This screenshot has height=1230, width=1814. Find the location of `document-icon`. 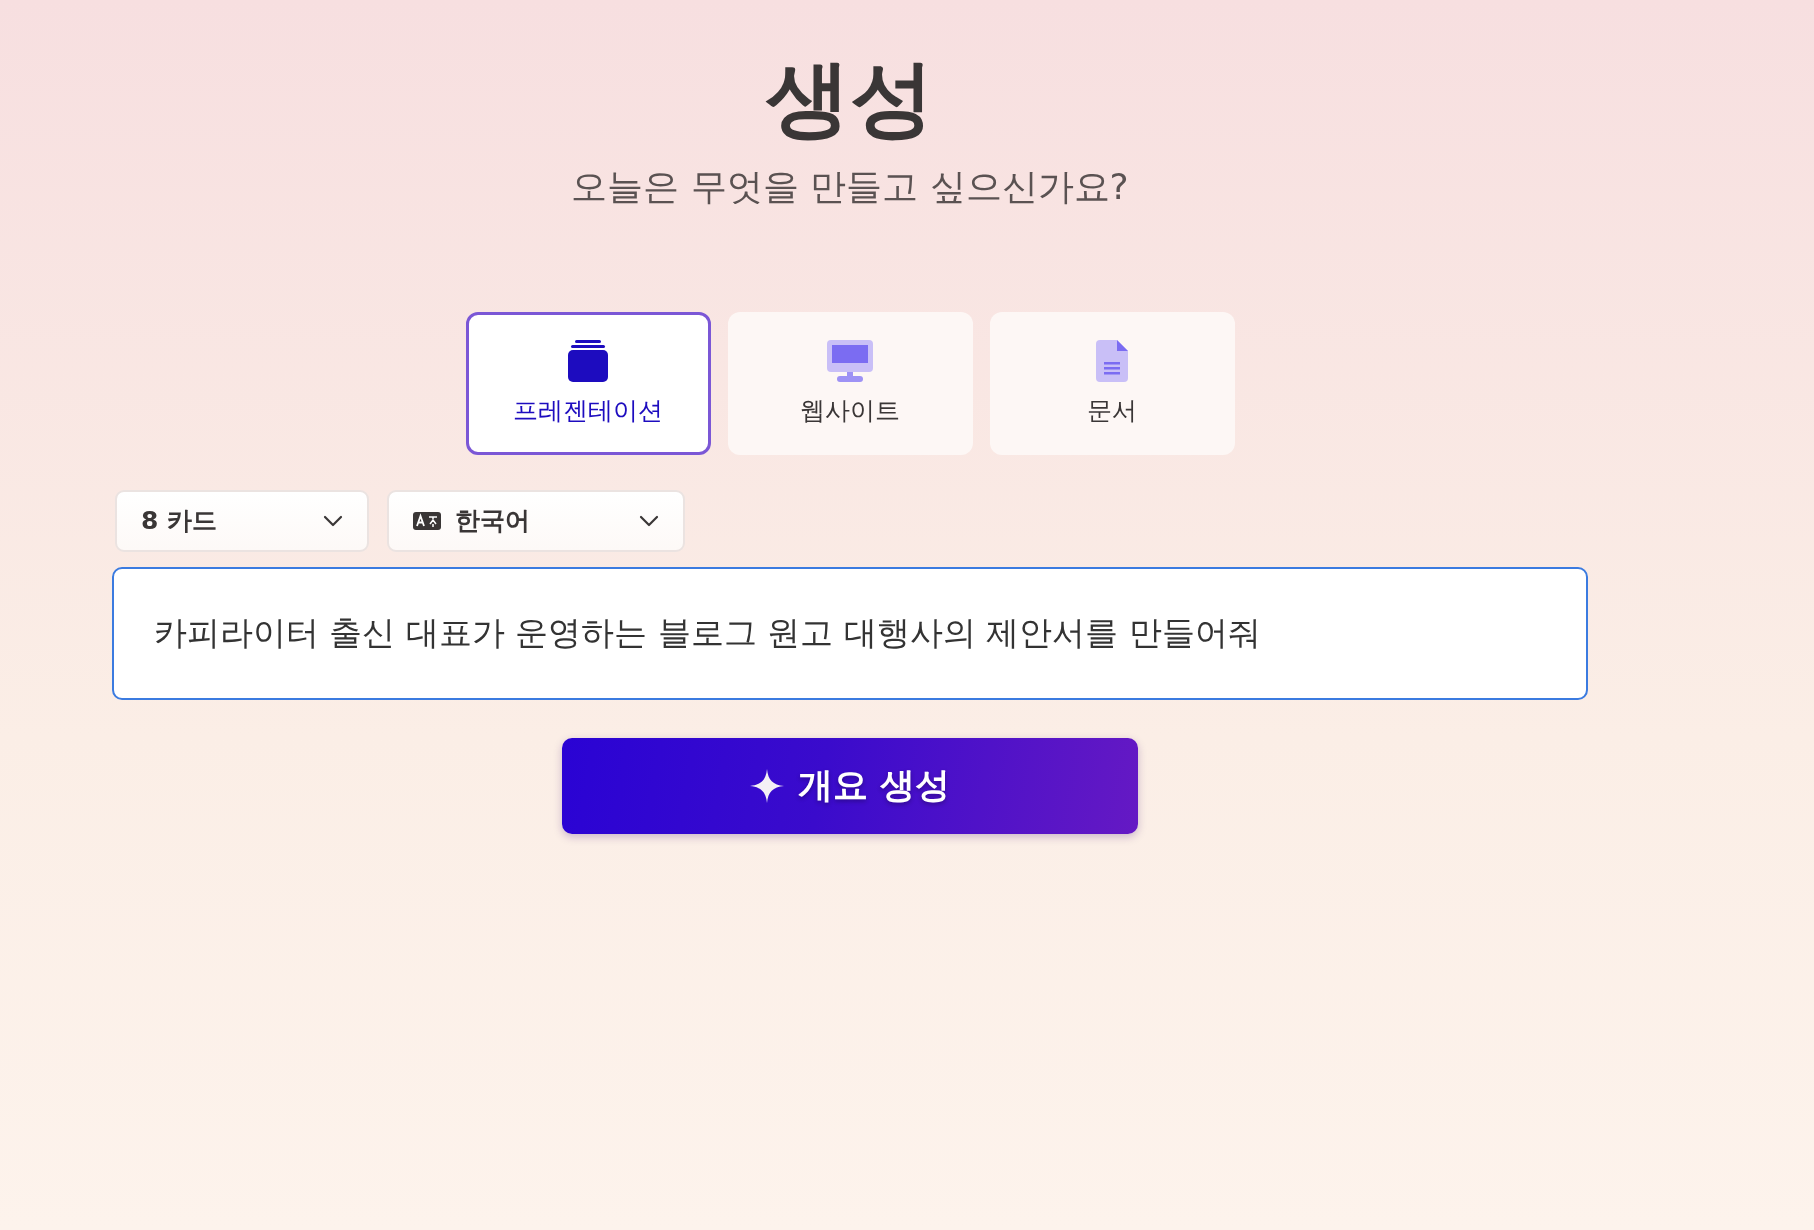

document-icon is located at coordinates (1112, 360).